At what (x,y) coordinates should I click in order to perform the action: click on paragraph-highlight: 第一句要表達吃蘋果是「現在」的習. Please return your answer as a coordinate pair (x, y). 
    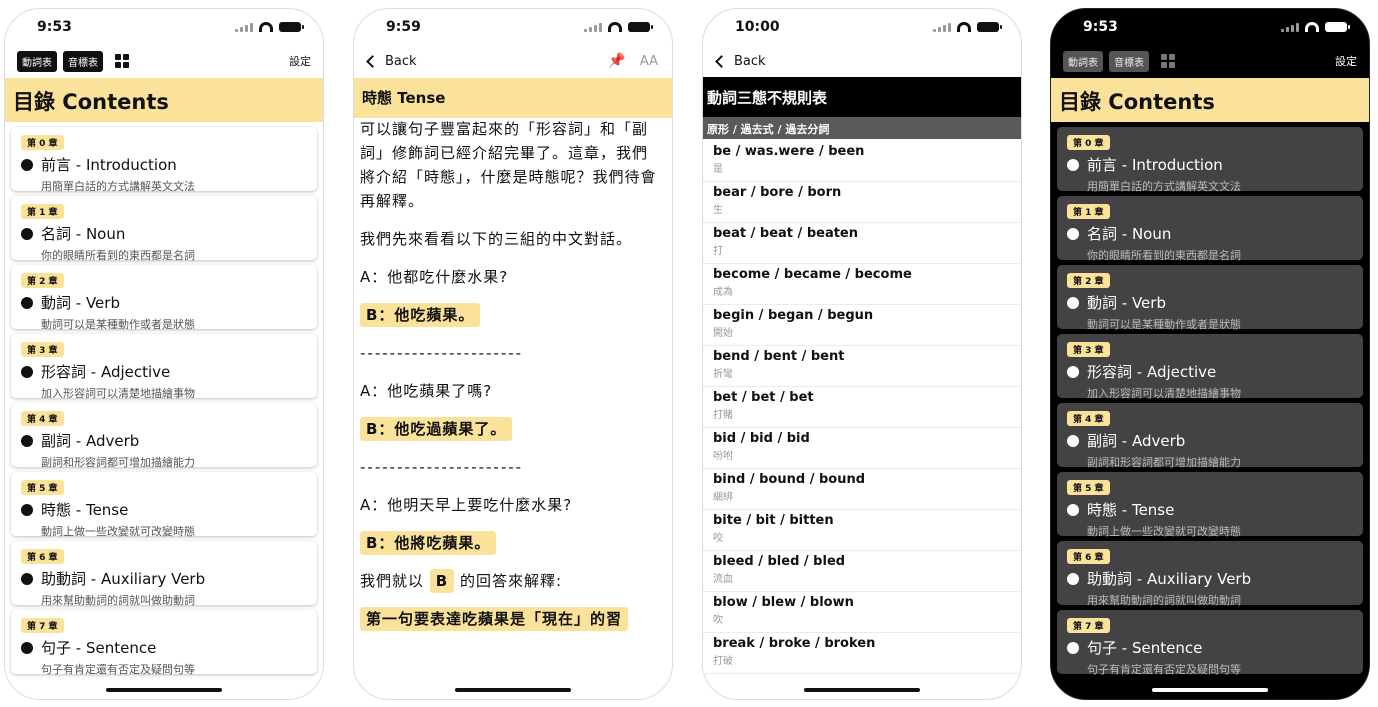
    Looking at the image, I should click on (494, 619).